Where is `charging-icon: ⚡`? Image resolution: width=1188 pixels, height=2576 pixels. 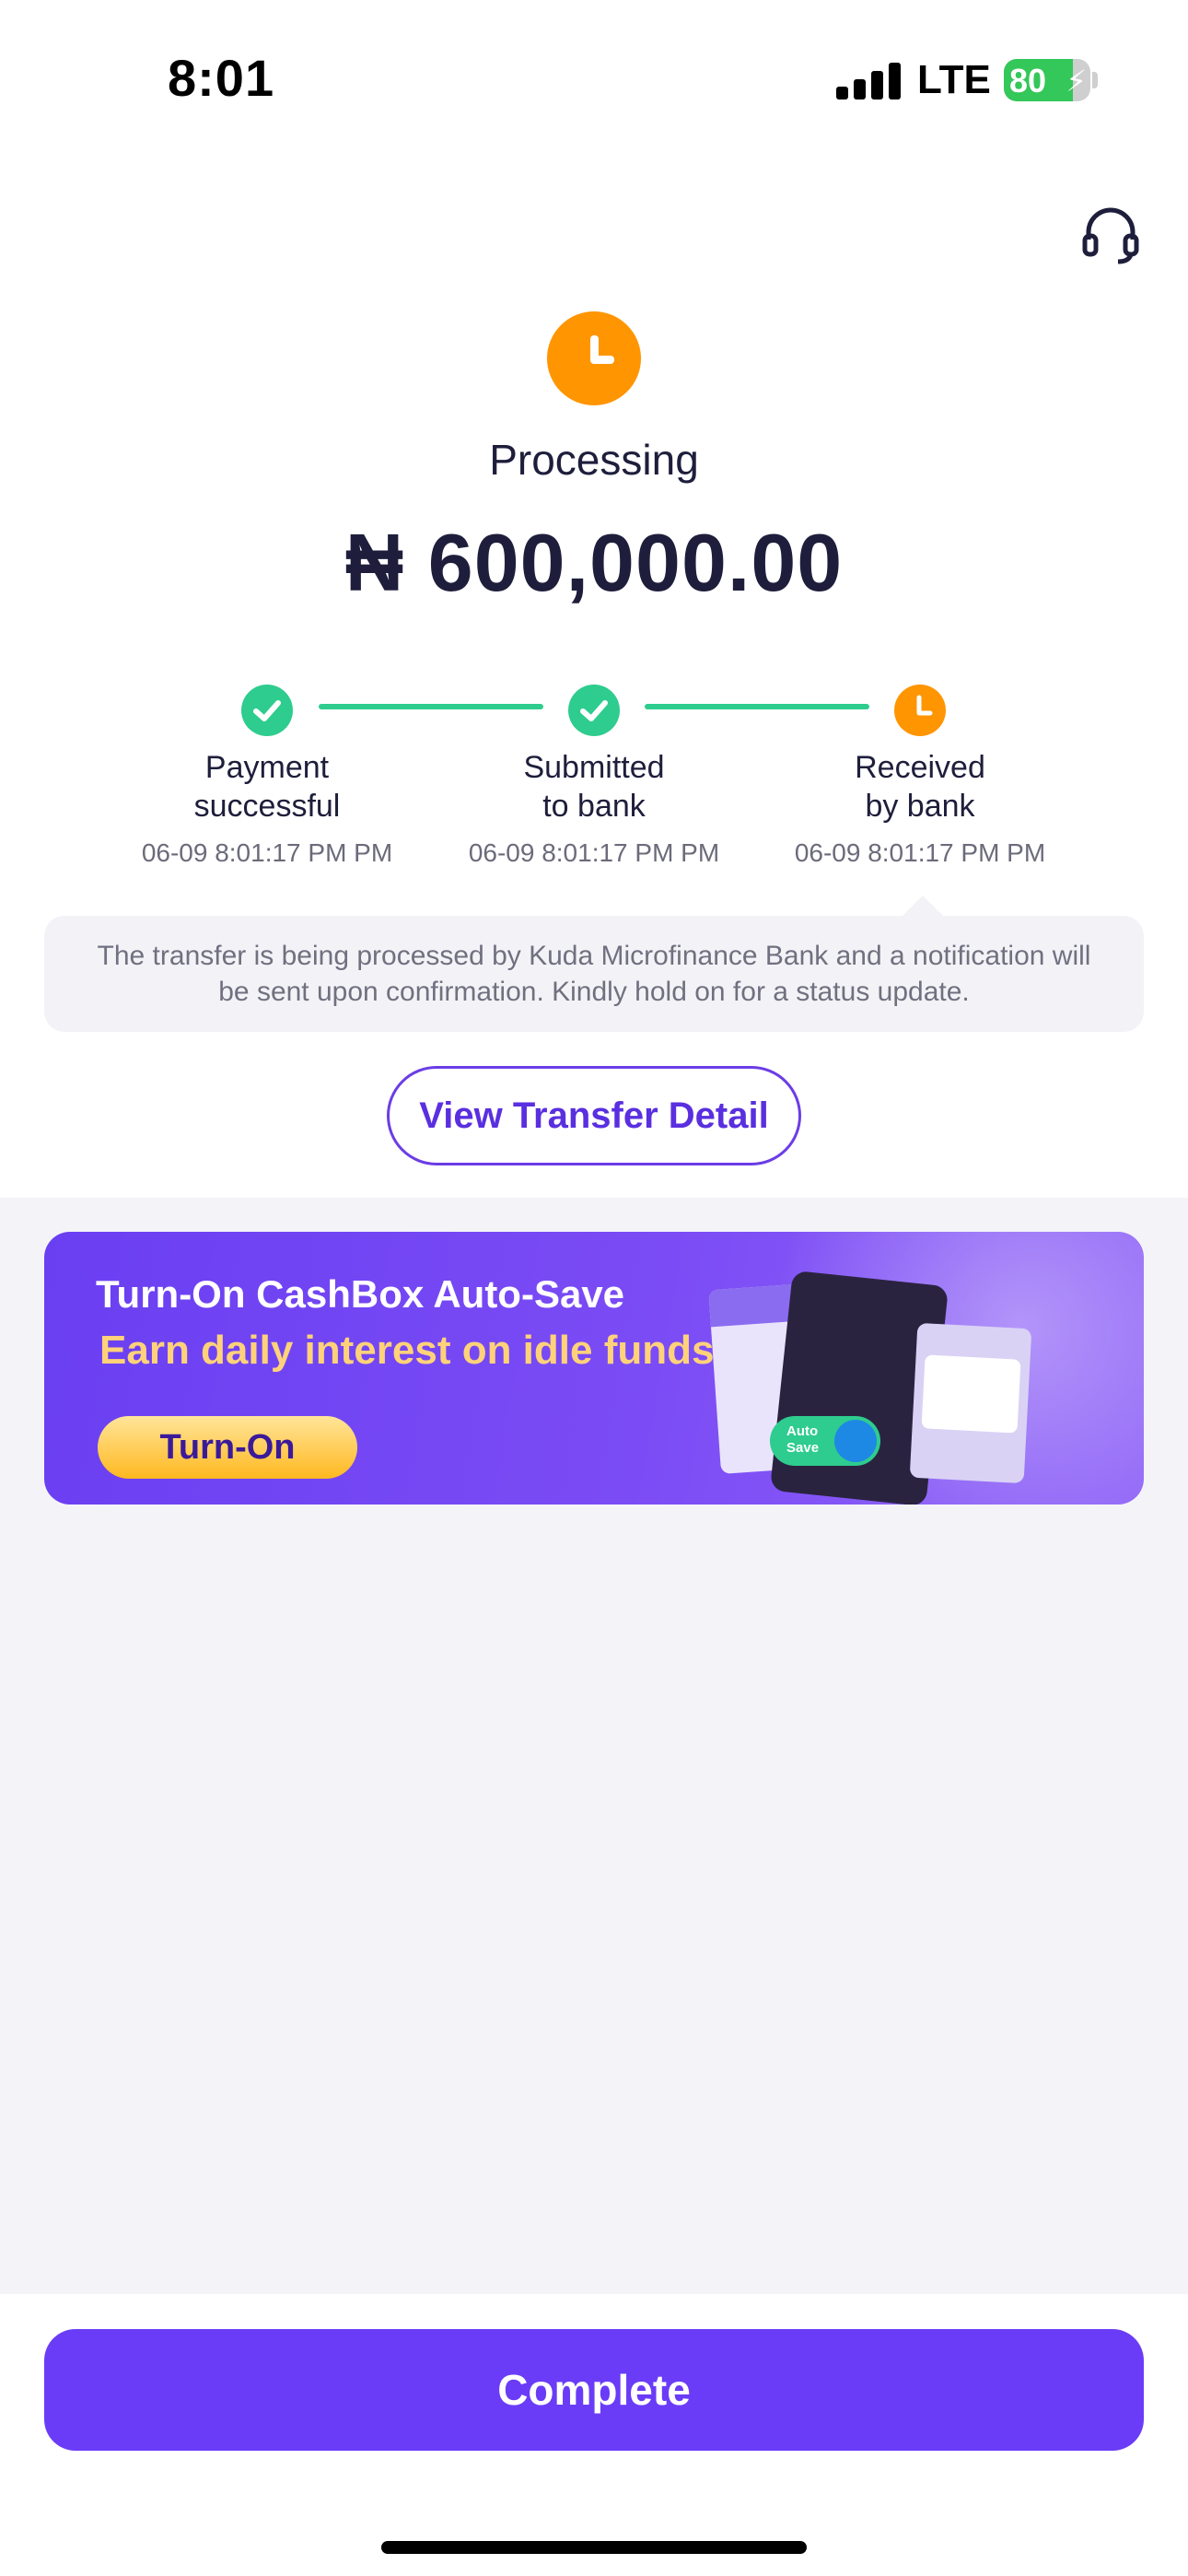
charging-icon: ⚡ is located at coordinates (1076, 81).